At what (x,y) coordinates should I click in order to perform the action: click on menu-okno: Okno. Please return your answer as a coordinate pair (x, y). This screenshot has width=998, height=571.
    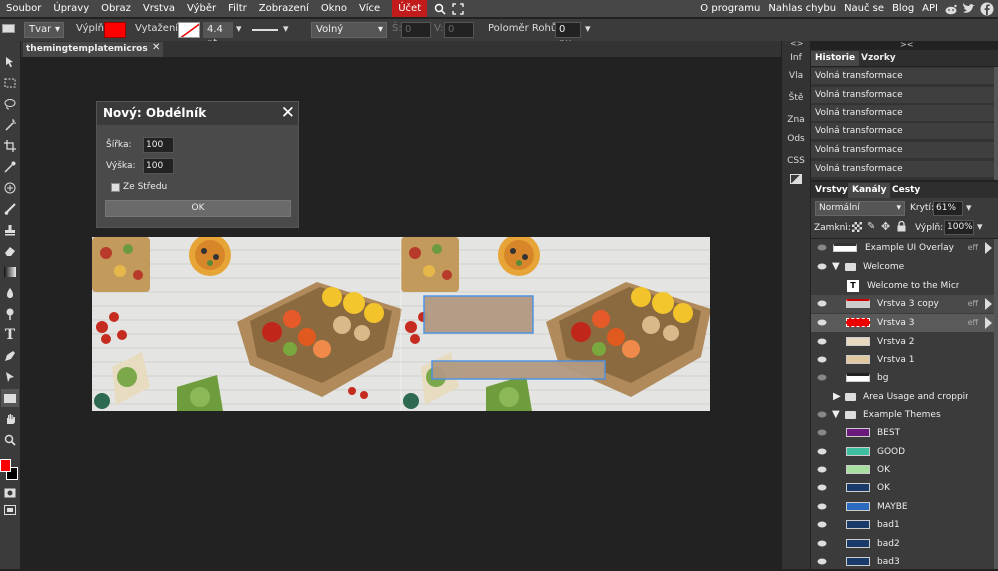
    Looking at the image, I should click on (334, 8).